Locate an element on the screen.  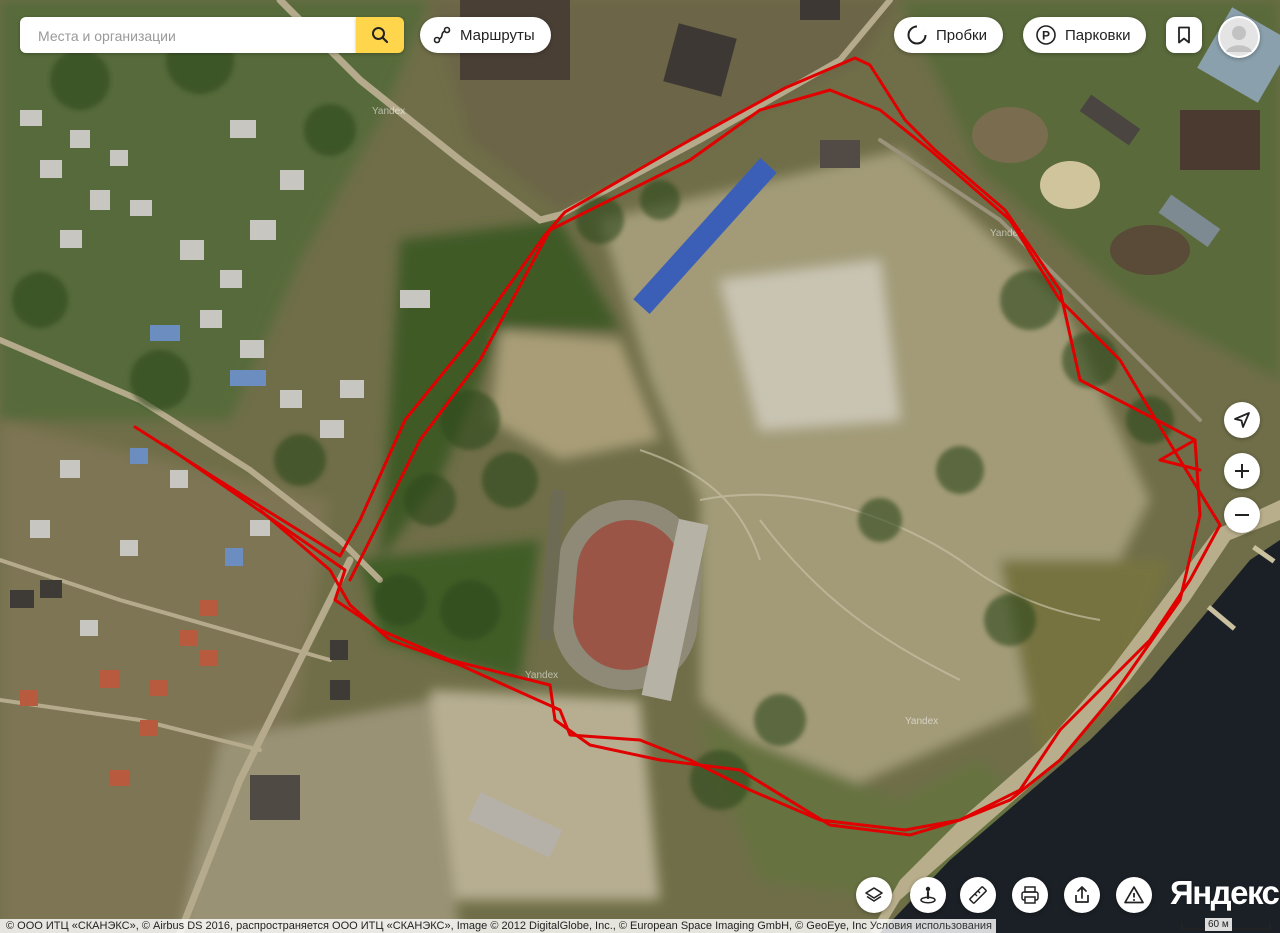
zoom-in-button is located at coordinates (1242, 471).